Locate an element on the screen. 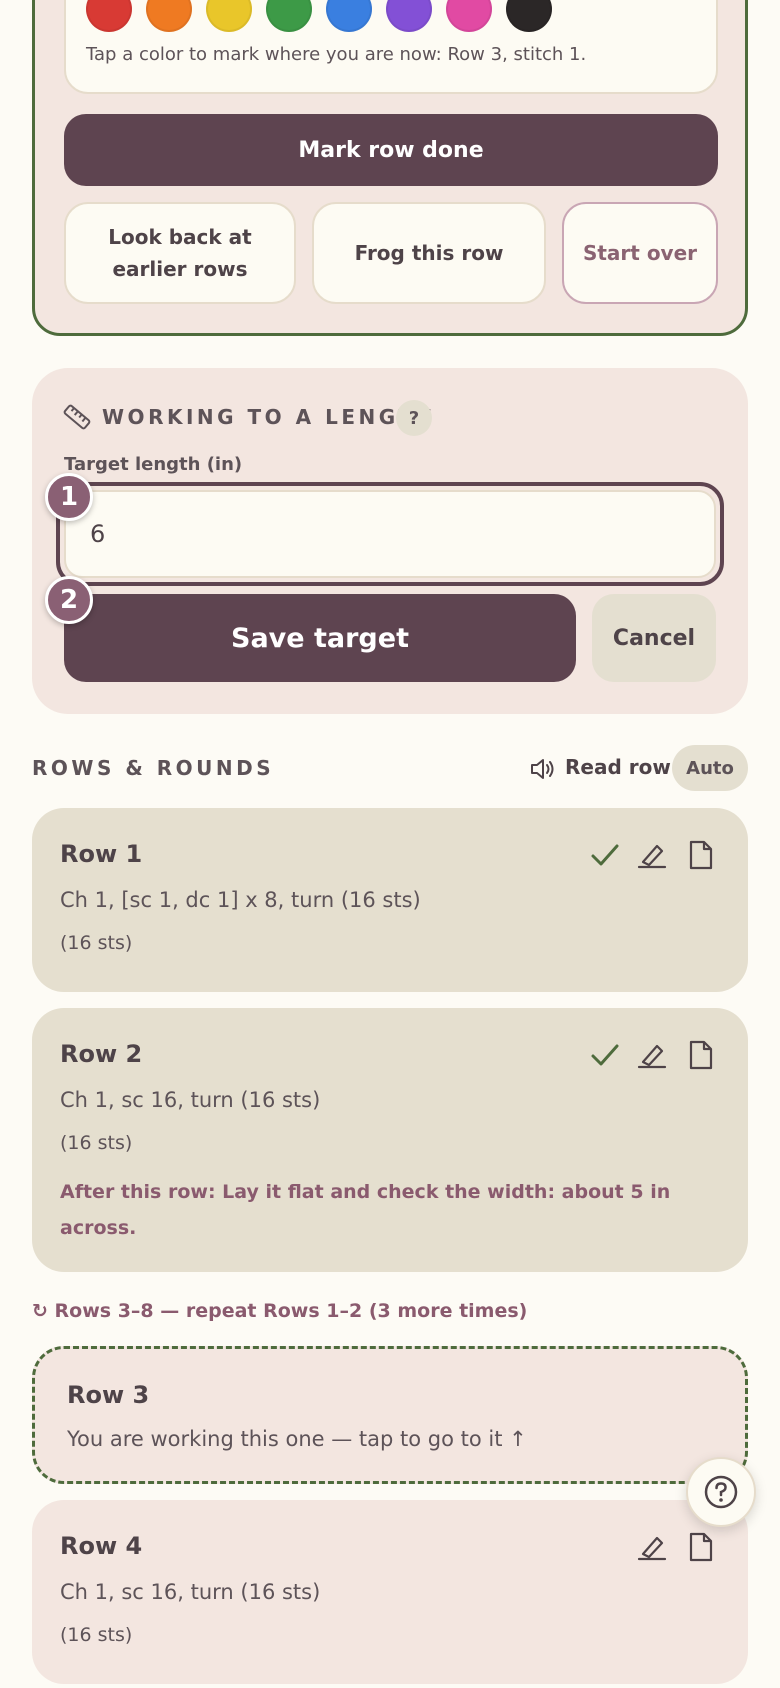 Image resolution: width=780 pixels, height=1688 pixels. row-title: Row 1 is located at coordinates (101, 854).